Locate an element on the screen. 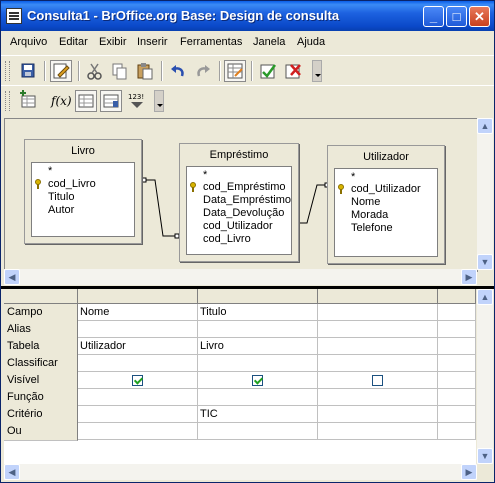  design-vertical-scrollbar: ▲ ▼ is located at coordinates (485, 194).